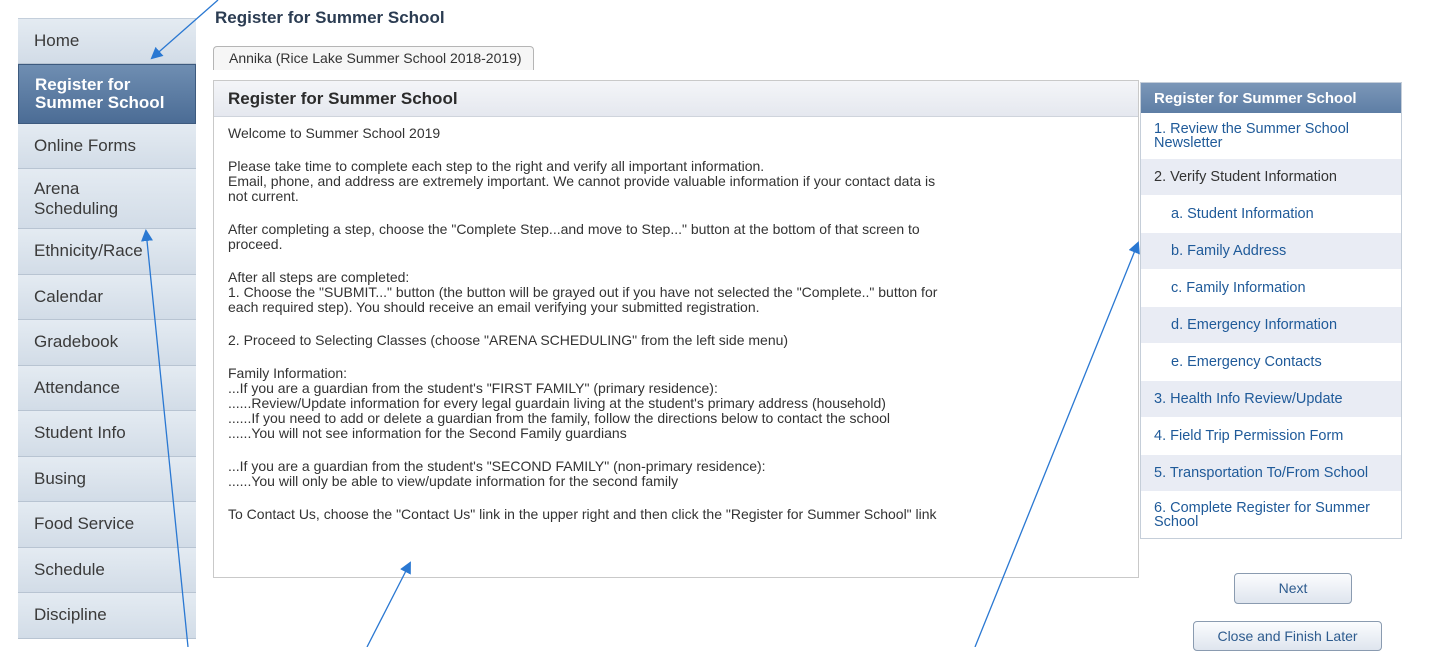 The width and height of the screenshot is (1445, 651). Describe the element at coordinates (76, 342) in the screenshot. I see `sidebar-item-label: Gradebook` at that location.